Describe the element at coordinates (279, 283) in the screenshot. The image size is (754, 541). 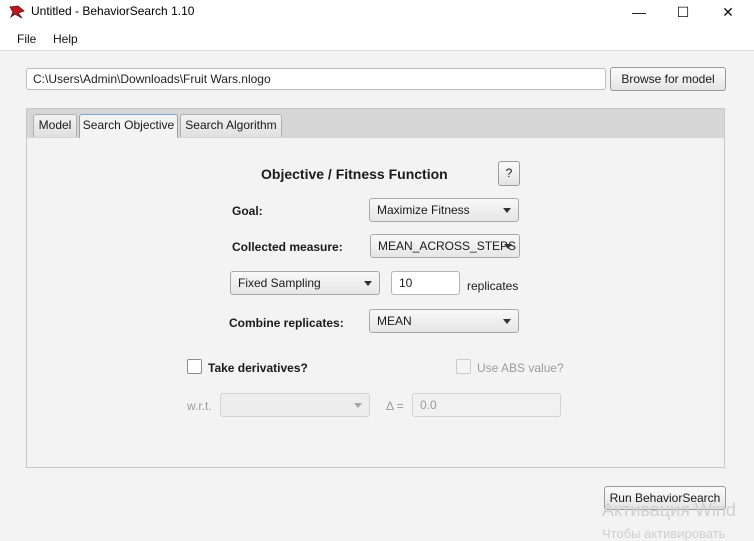
I see `sampling-value: Fixed Sampling` at that location.